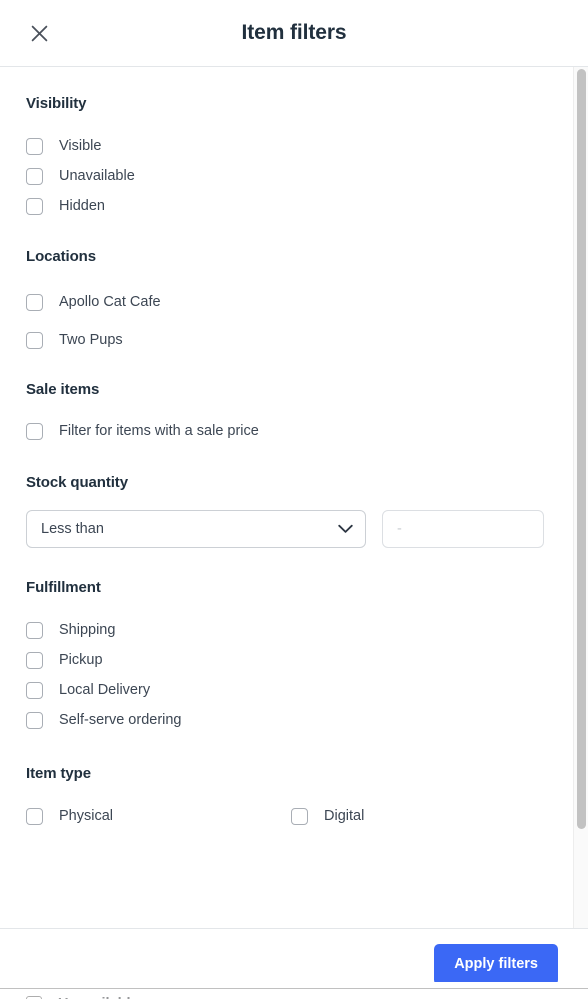  I want to click on section-title-locations: Locations, so click(61, 256).